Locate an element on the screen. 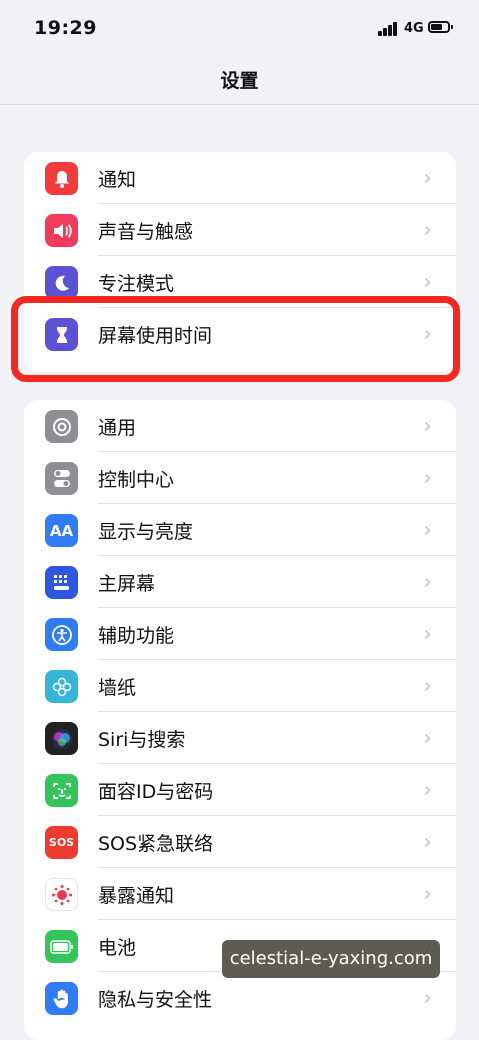  status-bar: 19:29 4G is located at coordinates (239, 29).